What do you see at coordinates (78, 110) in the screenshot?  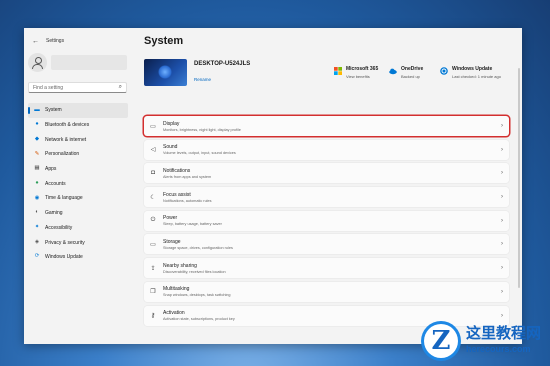 I see `sidebar-item-system: ▬ System` at bounding box center [78, 110].